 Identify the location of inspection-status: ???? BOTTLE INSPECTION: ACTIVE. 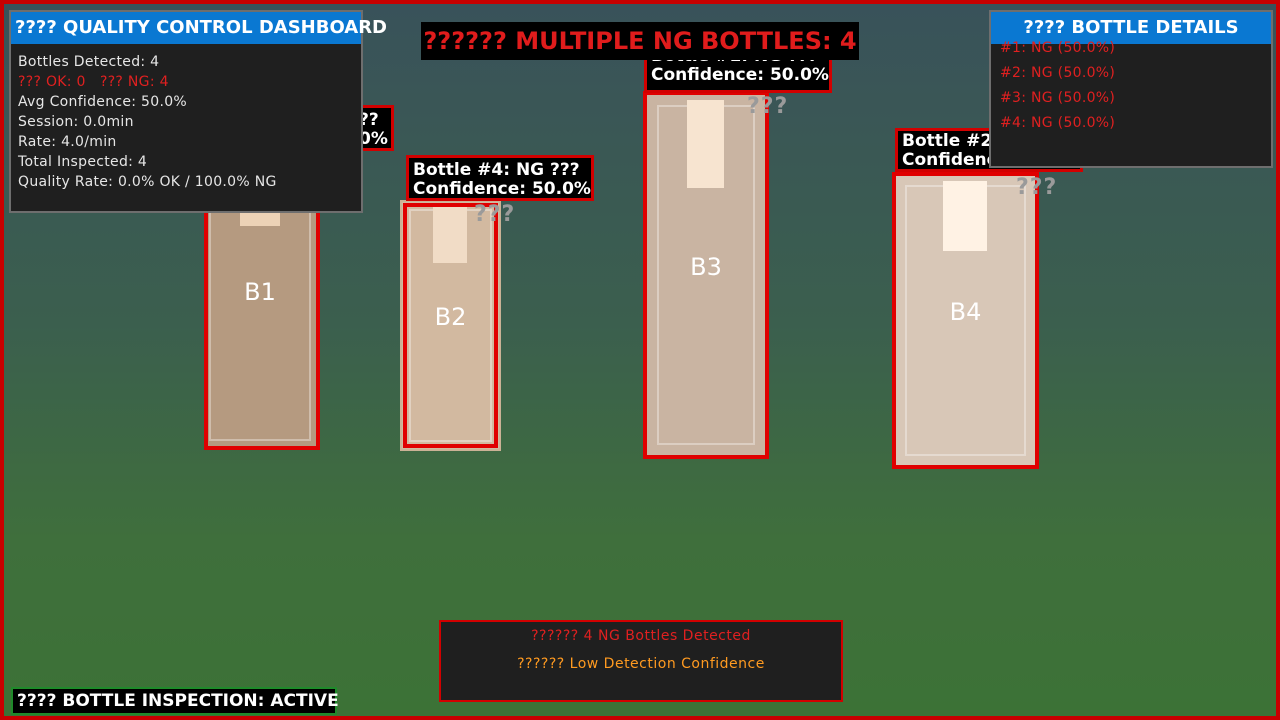
(175, 701).